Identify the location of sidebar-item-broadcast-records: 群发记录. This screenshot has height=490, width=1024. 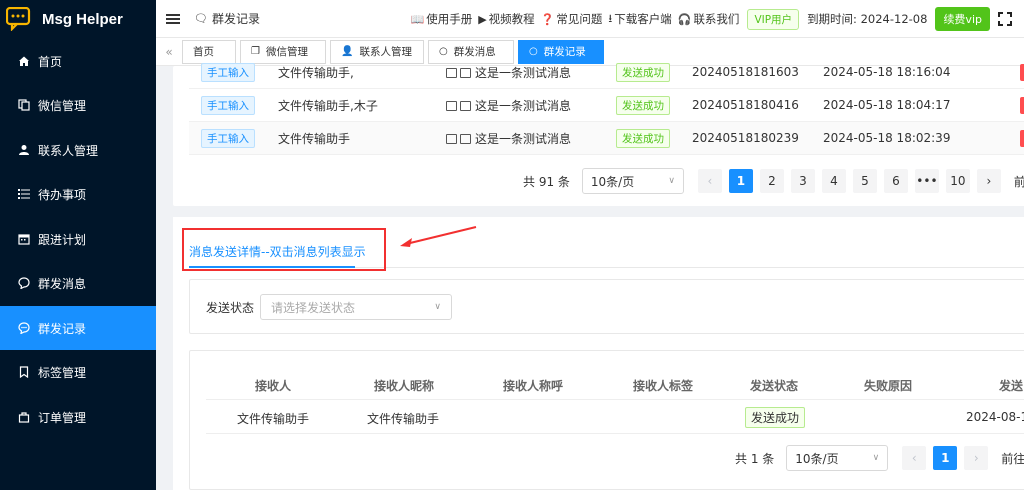
(78, 328).